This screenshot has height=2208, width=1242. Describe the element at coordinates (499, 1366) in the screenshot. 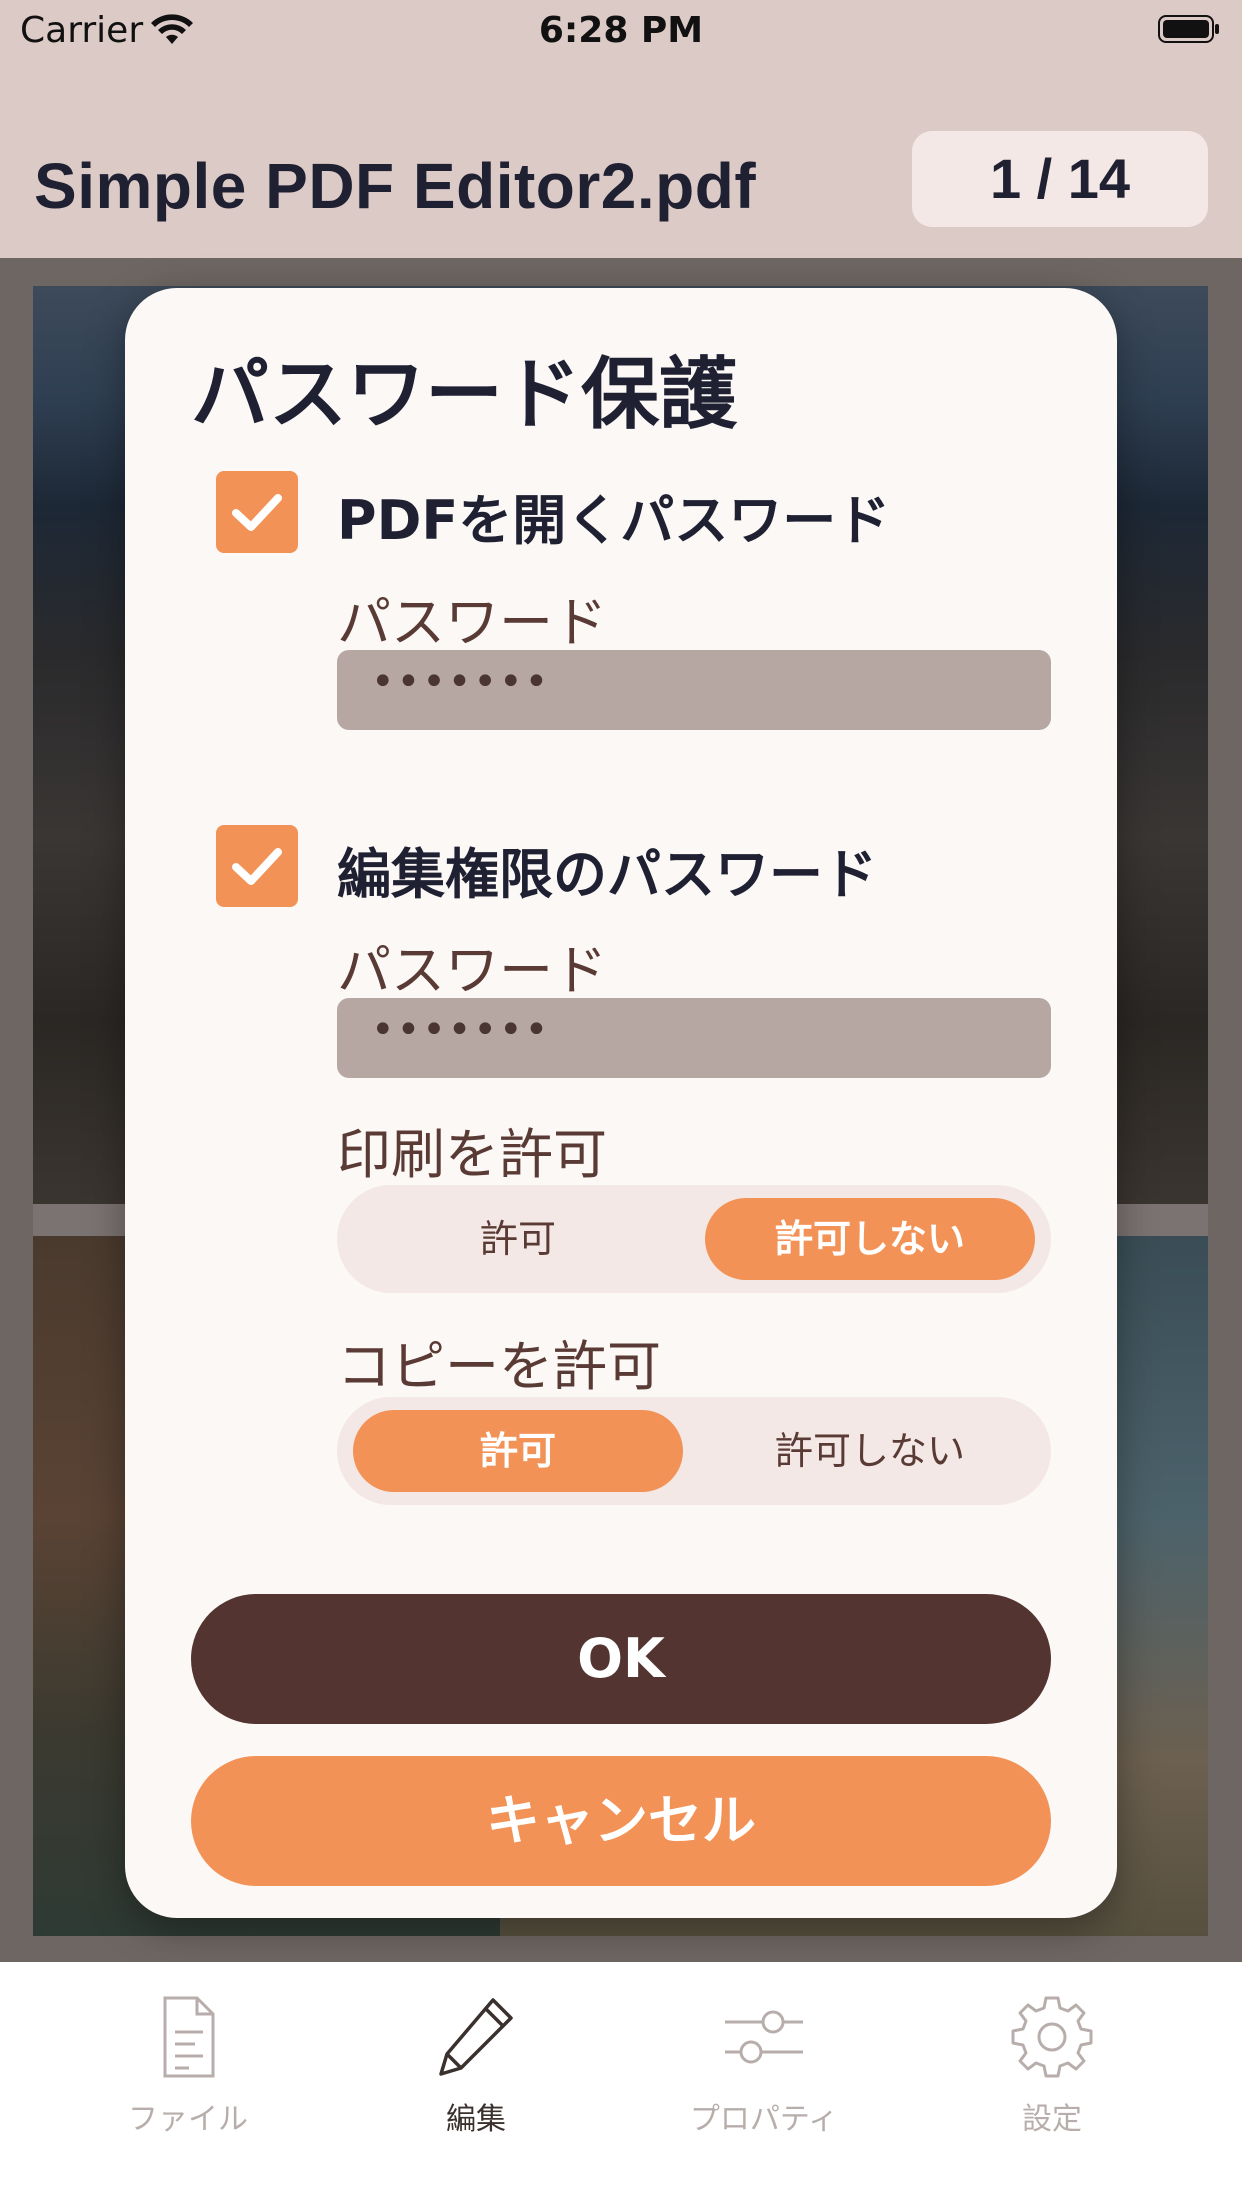

I see `copy-permission-label: コピーを許可` at that location.